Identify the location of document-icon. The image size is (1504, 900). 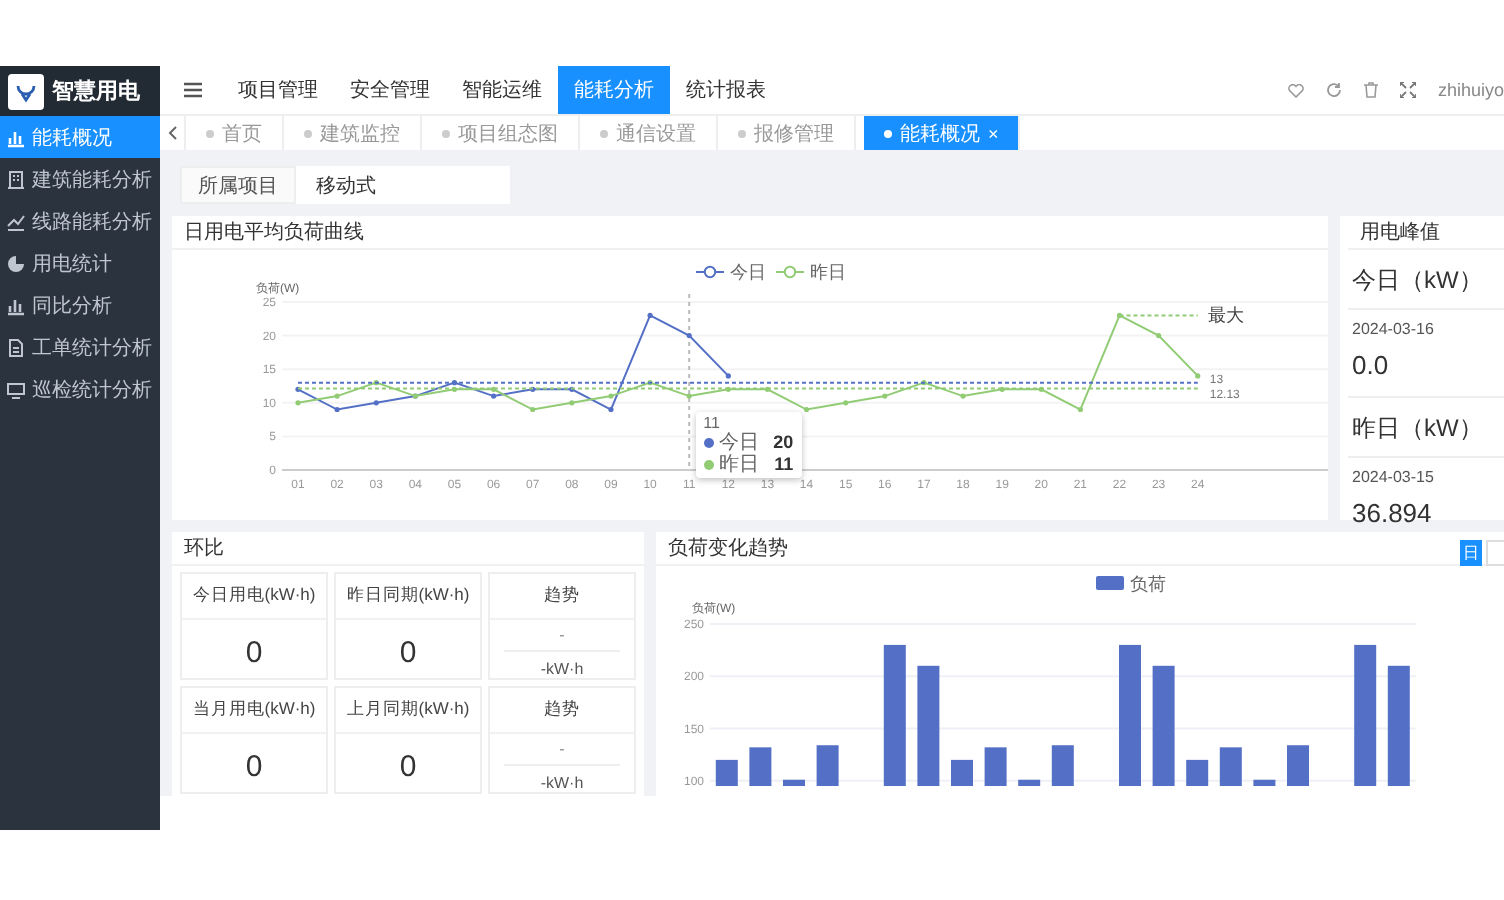
(16, 347).